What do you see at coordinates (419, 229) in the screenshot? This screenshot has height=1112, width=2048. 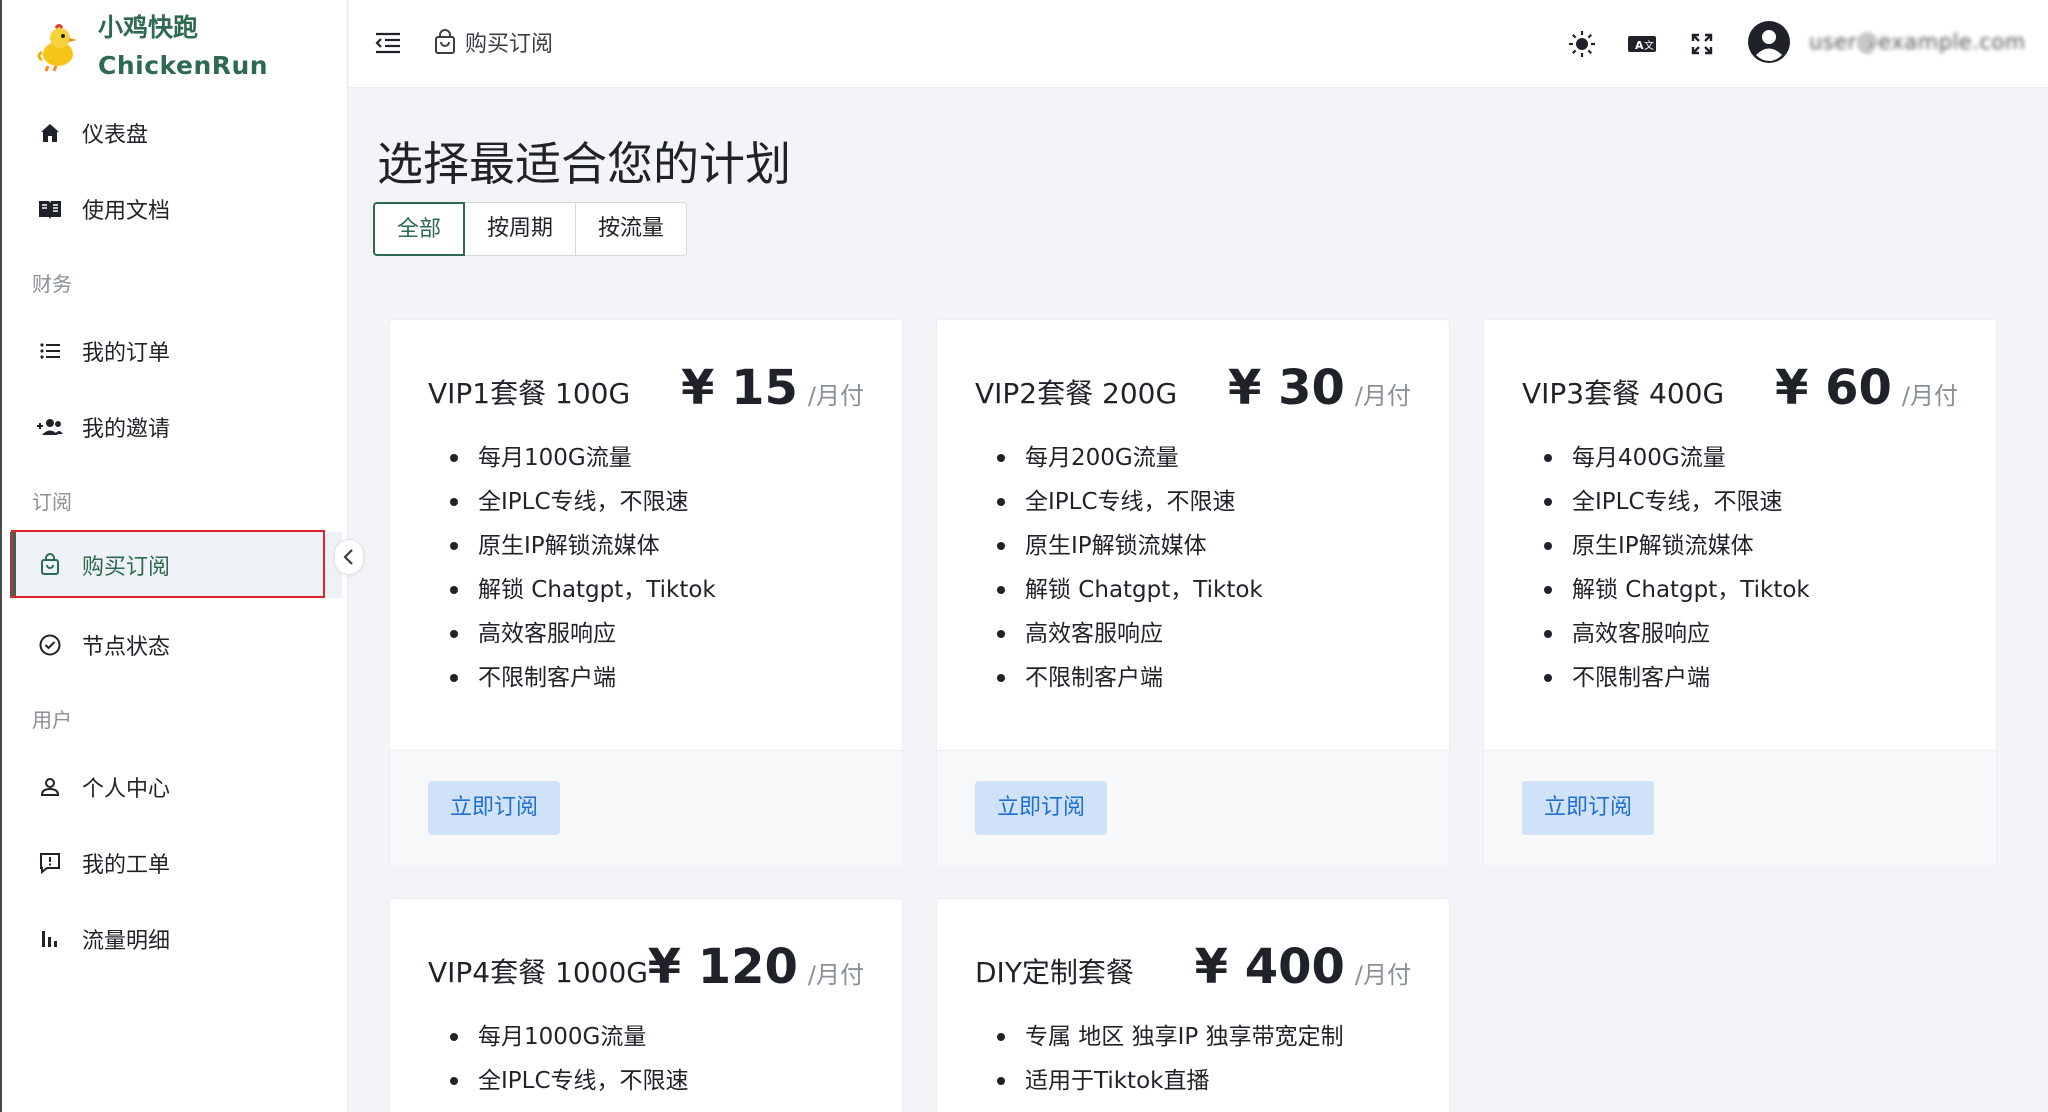 I see `tab-all: 全部` at bounding box center [419, 229].